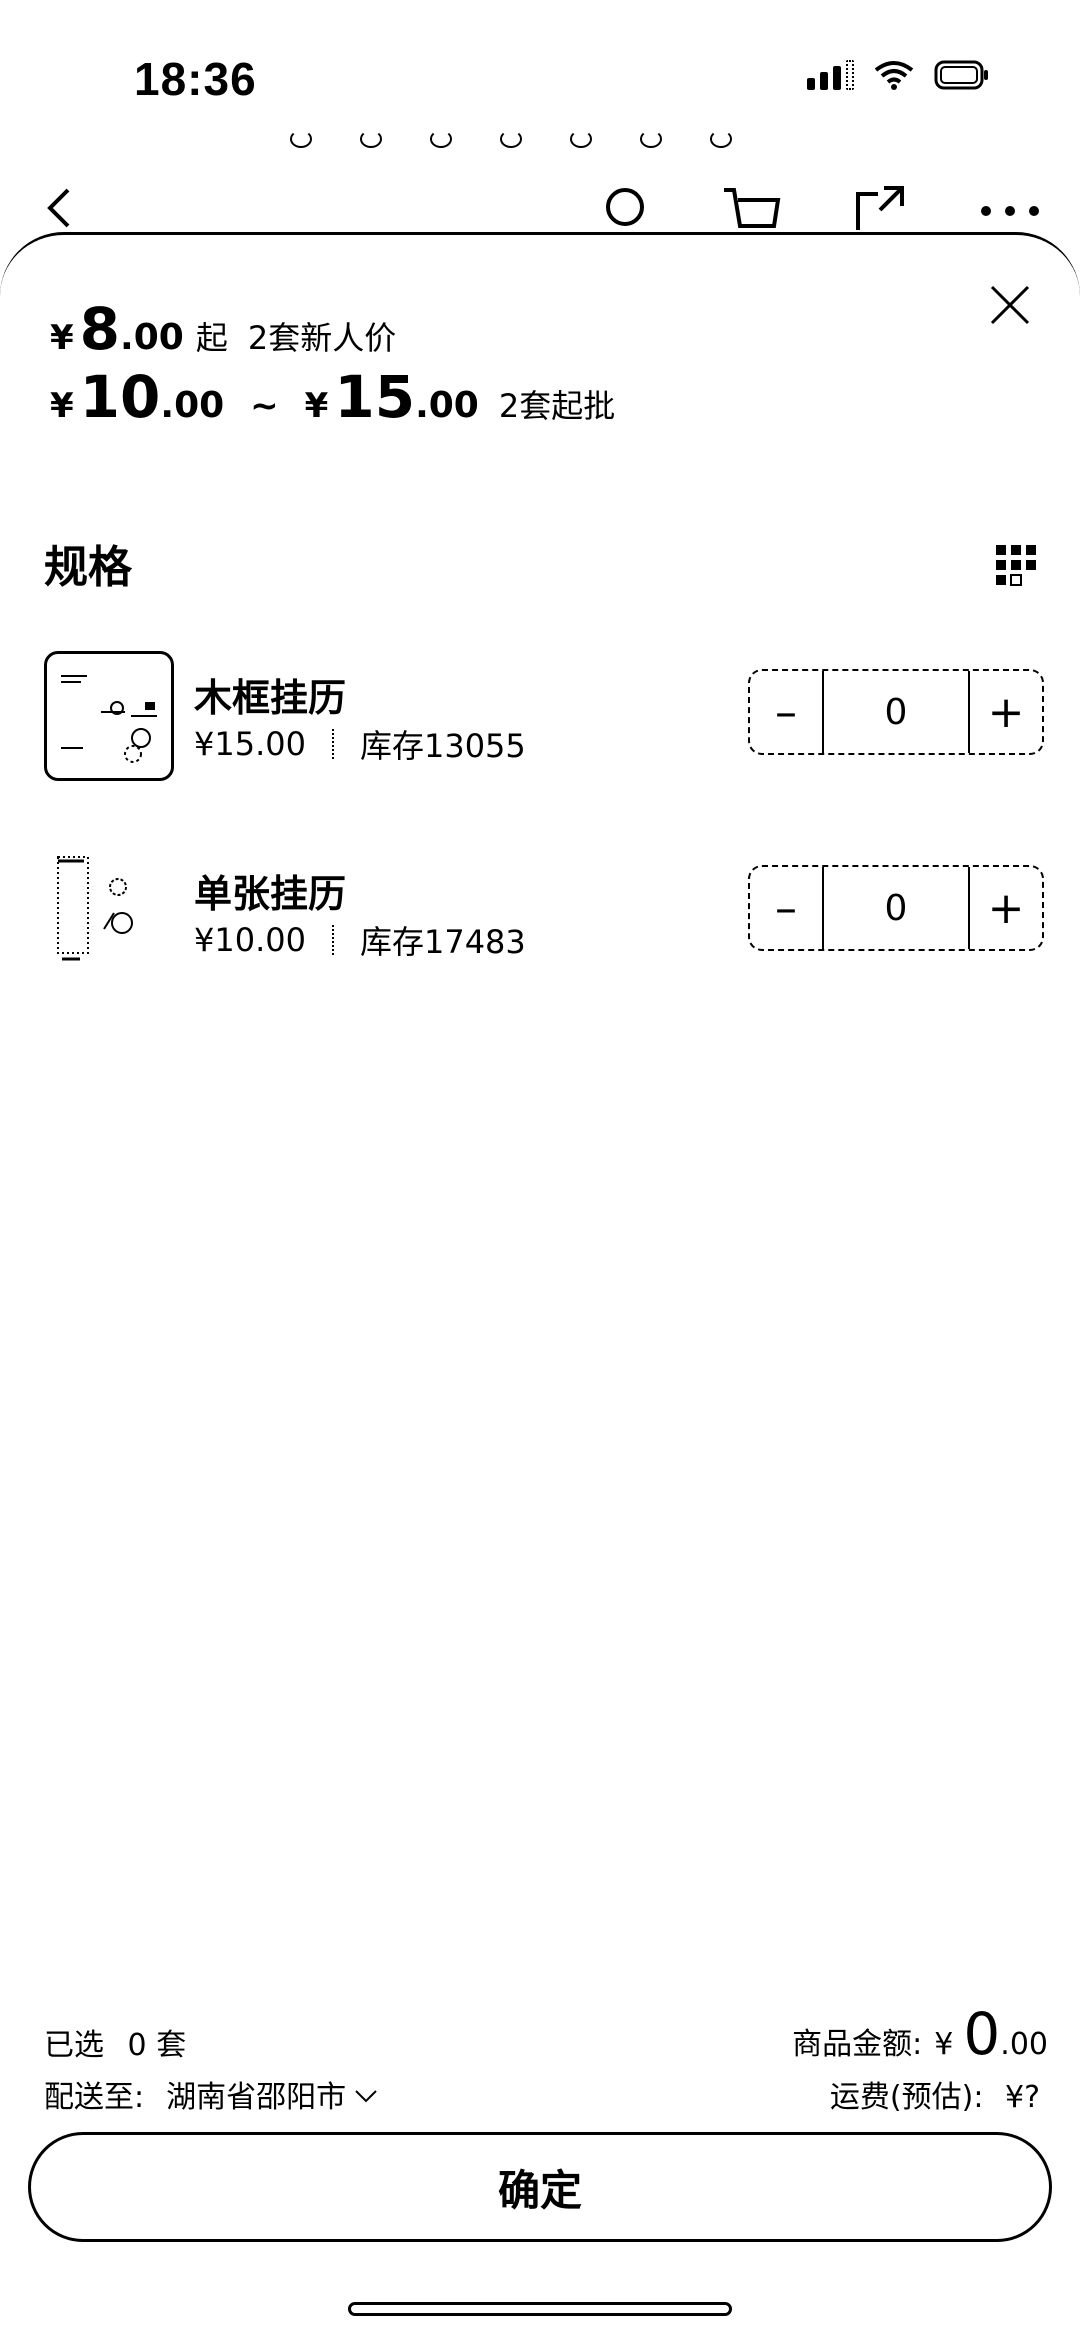  I want to click on list-item: 木框挂历 ¥15.00 库存13055 – 0 +, so click(544, 716).